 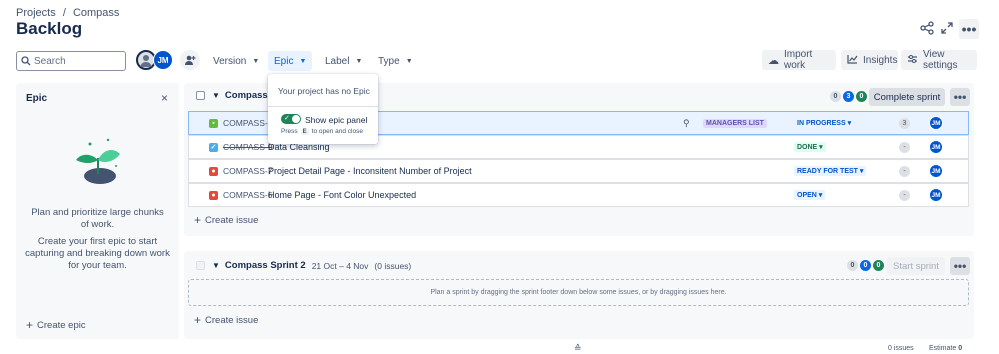 I want to click on insights-button: Insights, so click(x=869, y=60).